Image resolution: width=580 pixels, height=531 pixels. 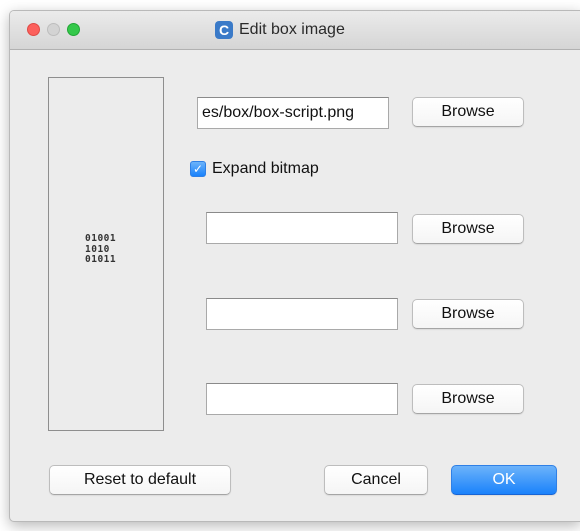 What do you see at coordinates (468, 229) in the screenshot?
I see `browse-bitmap-button-1: Browse` at bounding box center [468, 229].